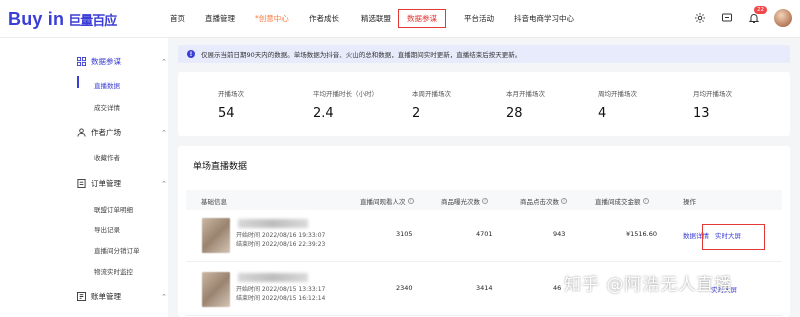 This screenshot has width=800, height=317. I want to click on active-indicator, so click(78, 82).